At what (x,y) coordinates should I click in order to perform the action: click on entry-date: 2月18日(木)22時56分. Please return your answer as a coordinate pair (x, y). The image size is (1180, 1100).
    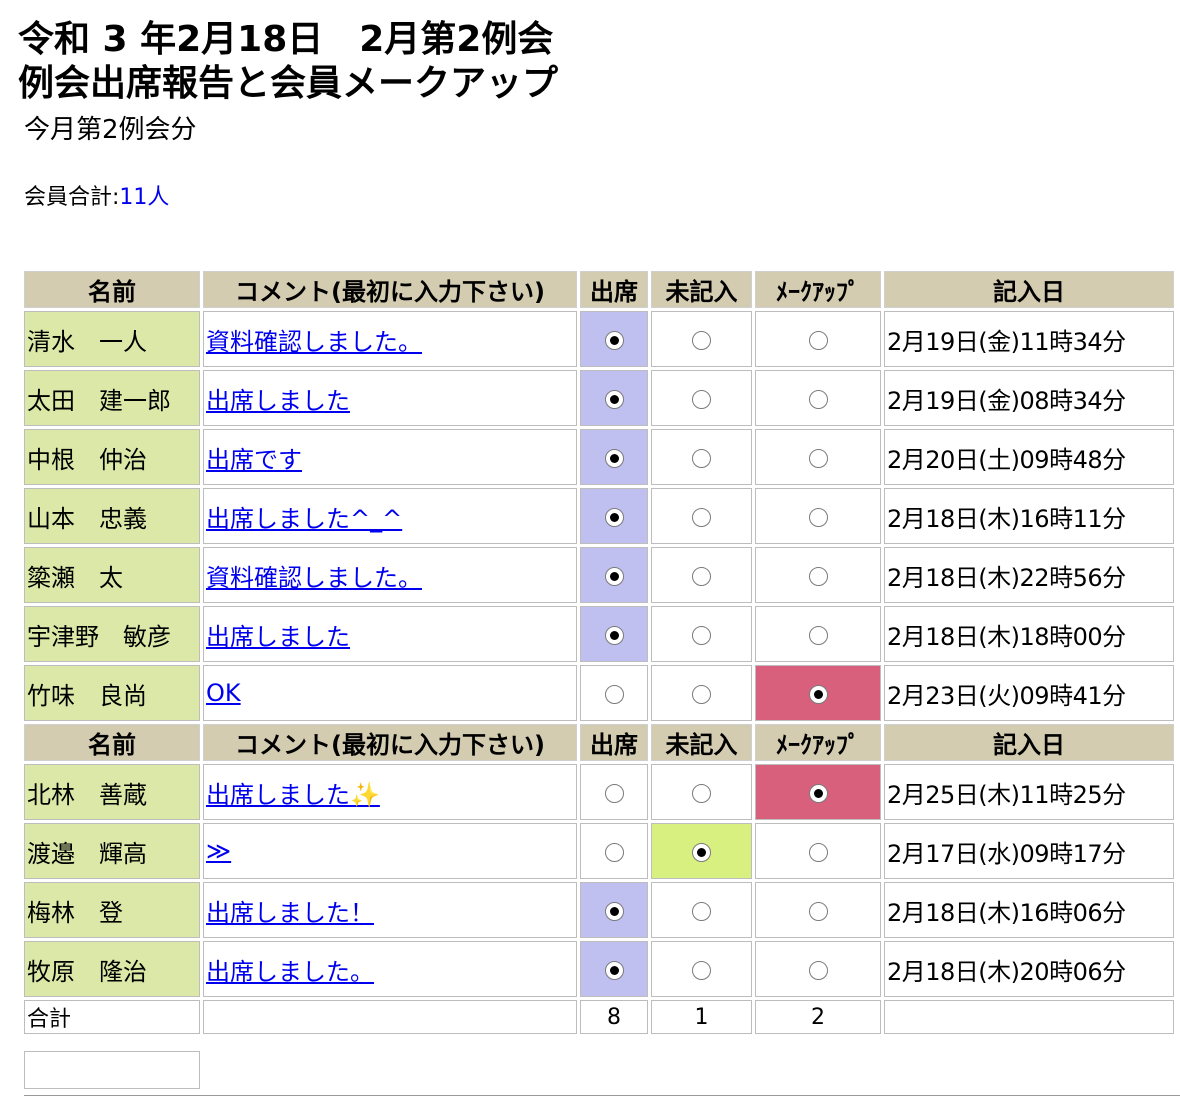
    Looking at the image, I should click on (1029, 575).